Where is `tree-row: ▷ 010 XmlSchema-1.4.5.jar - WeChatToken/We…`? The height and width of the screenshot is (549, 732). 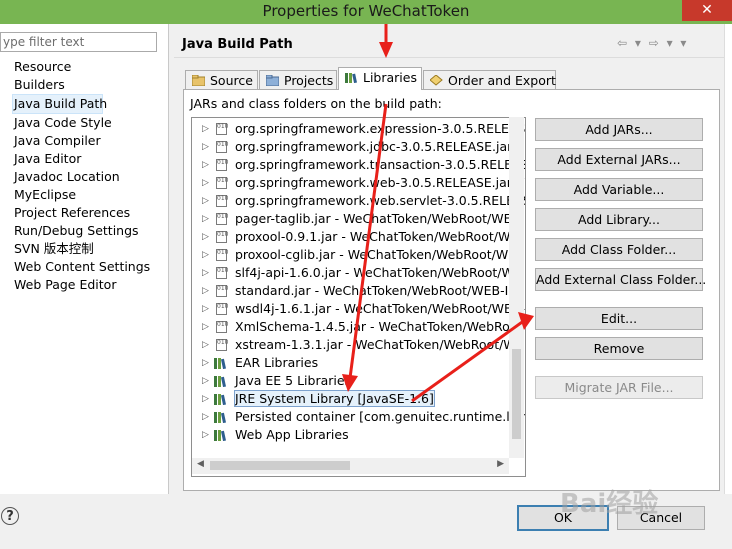 tree-row: ▷ 010 XmlSchema-1.4.5.jar - WeChatToken/We… is located at coordinates (358, 327).